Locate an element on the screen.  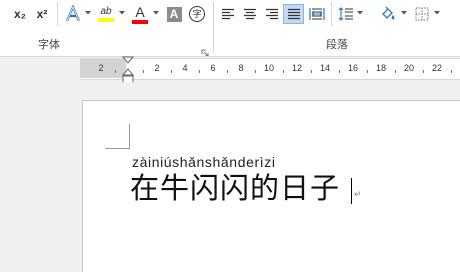
borders-dropdown is located at coordinates (437, 13).